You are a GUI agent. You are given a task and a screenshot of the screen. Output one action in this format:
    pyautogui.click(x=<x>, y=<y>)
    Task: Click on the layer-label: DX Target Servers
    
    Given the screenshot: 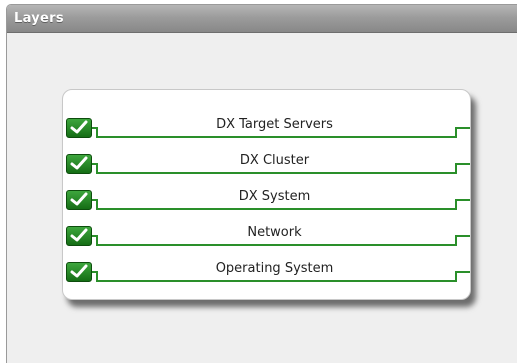 What is the action you would take?
    pyautogui.click(x=274, y=124)
    